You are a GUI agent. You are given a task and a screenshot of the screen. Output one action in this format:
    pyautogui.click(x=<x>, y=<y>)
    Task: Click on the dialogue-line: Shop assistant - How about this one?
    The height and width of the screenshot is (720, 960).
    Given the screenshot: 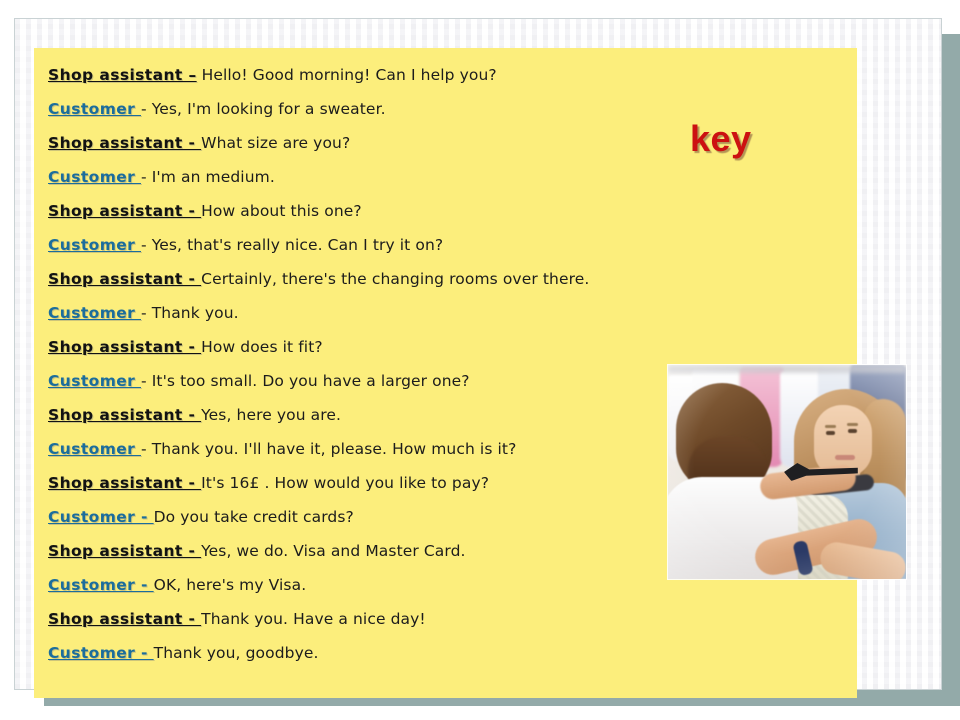 What is the action you would take?
    pyautogui.click(x=448, y=211)
    